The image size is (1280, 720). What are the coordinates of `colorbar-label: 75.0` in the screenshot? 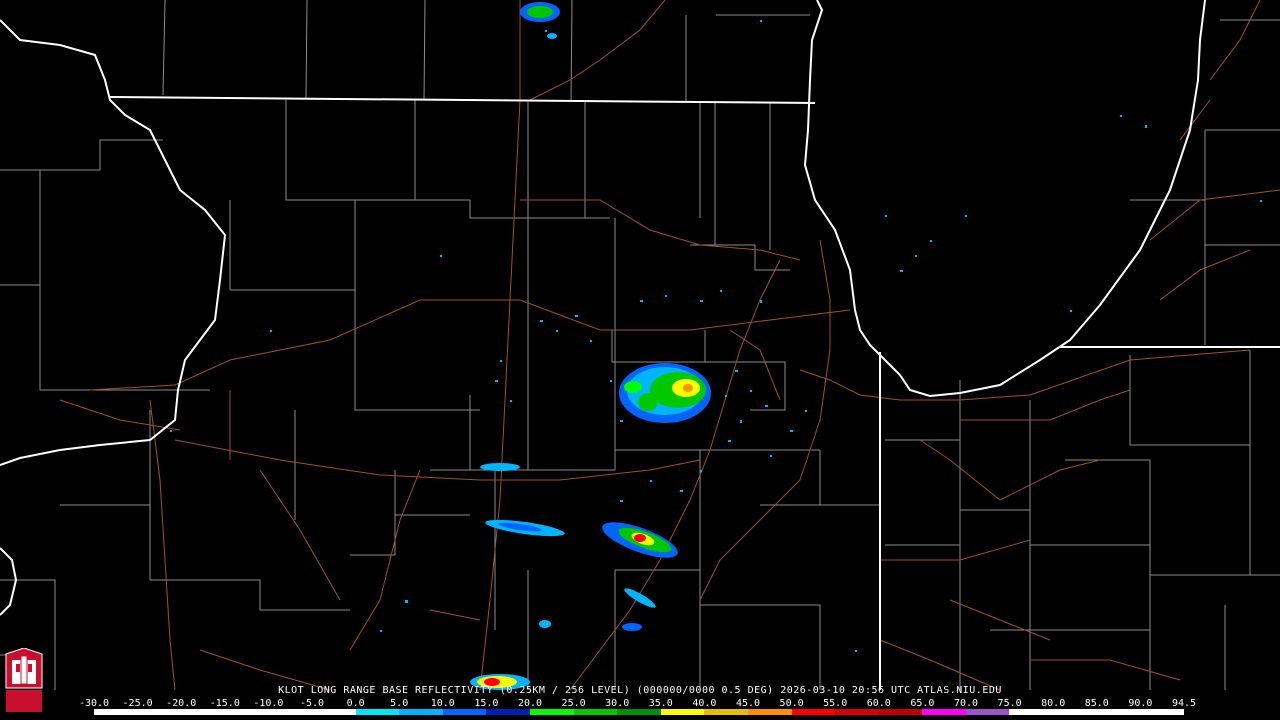 It's located at (1009, 703).